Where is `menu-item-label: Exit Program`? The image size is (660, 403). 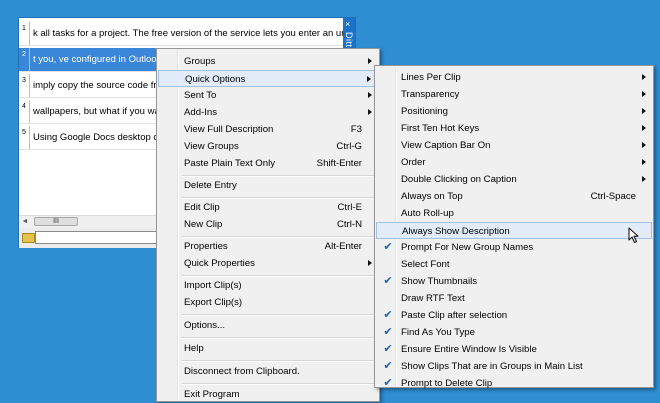 menu-item-label: Exit Program is located at coordinates (212, 394).